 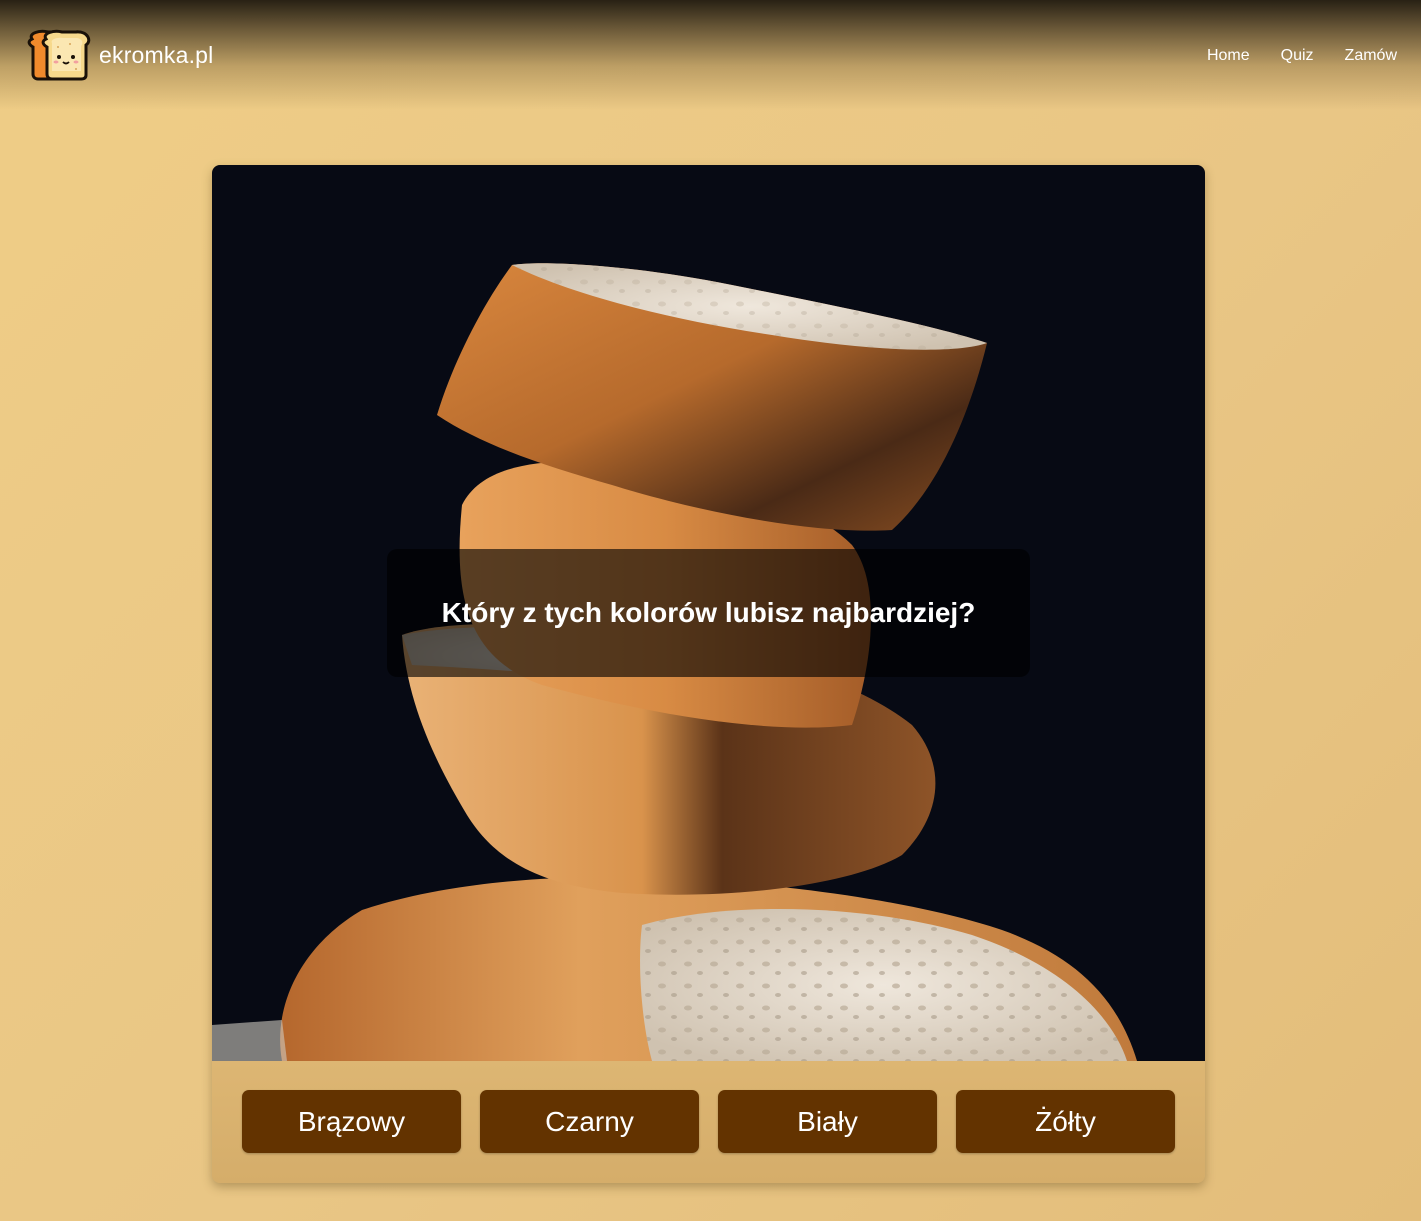 What do you see at coordinates (351, 1121) in the screenshot?
I see `answer-button-brown: Brązowy` at bounding box center [351, 1121].